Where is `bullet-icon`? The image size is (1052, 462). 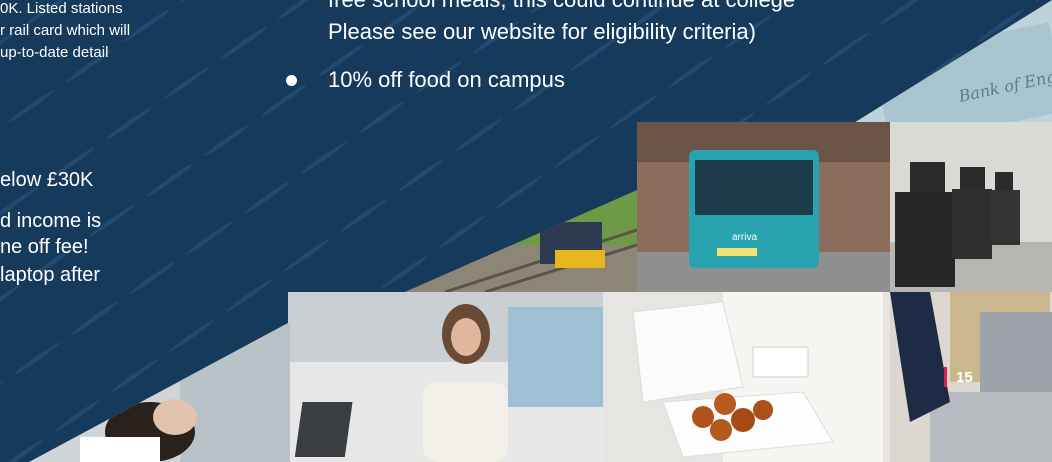
bullet-icon is located at coordinates (291, 80).